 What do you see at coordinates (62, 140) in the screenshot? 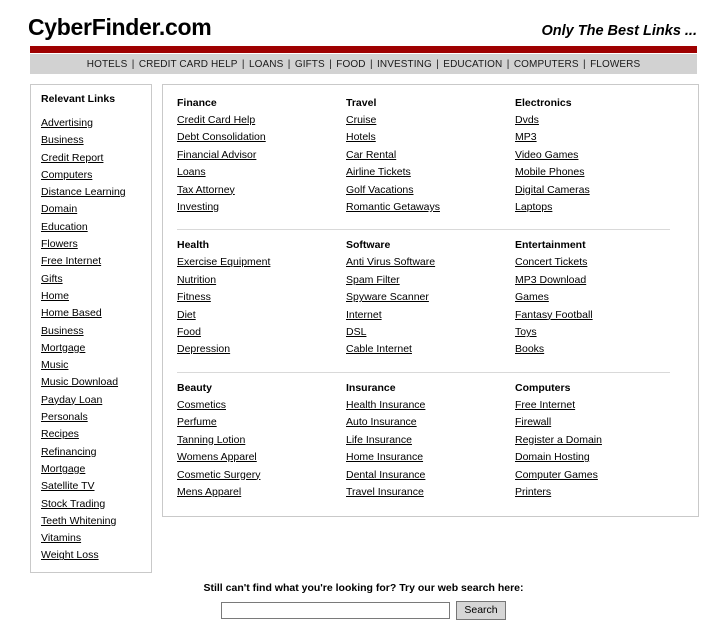
I see `sidebar-item-business: Business` at bounding box center [62, 140].